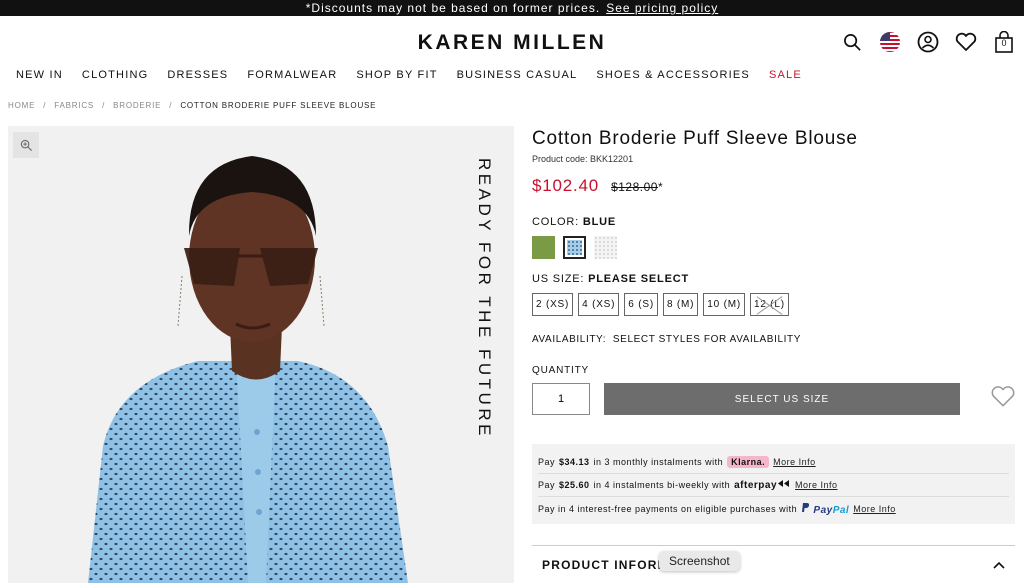 The height and width of the screenshot is (583, 1024). I want to click on size-option: 2 (XS), so click(553, 304).